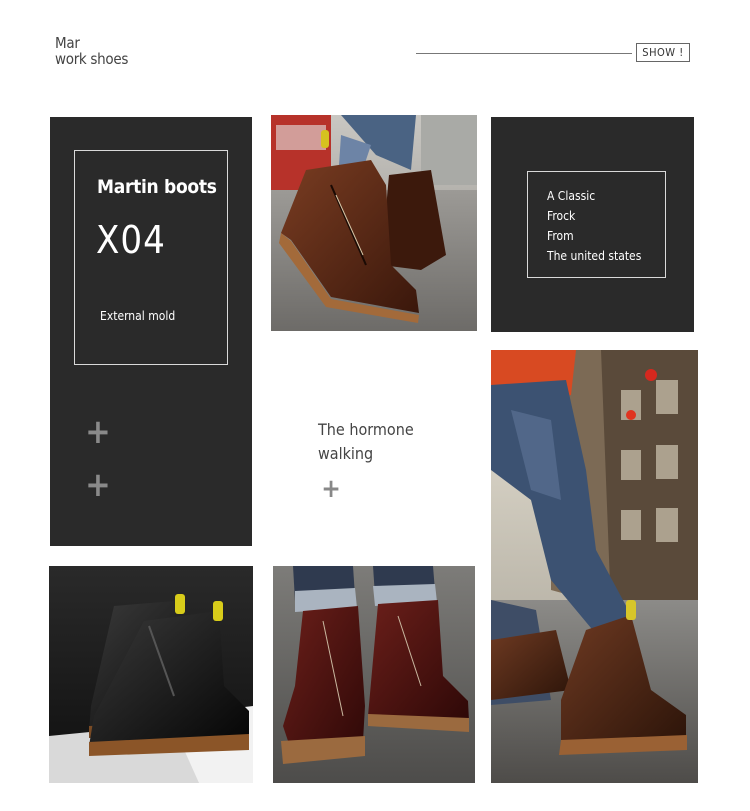 The width and height of the screenshot is (750, 811). What do you see at coordinates (138, 316) in the screenshot?
I see `product-subtitle: External mold` at bounding box center [138, 316].